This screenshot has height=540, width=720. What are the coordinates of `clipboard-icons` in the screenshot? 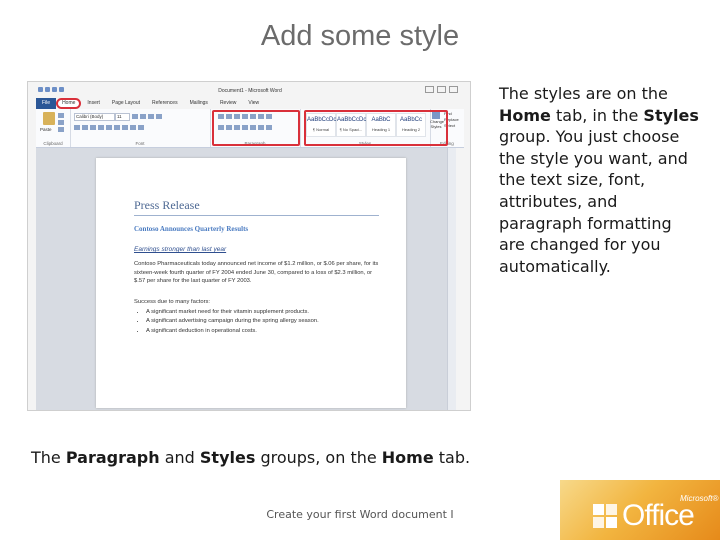 It's located at (61, 122).